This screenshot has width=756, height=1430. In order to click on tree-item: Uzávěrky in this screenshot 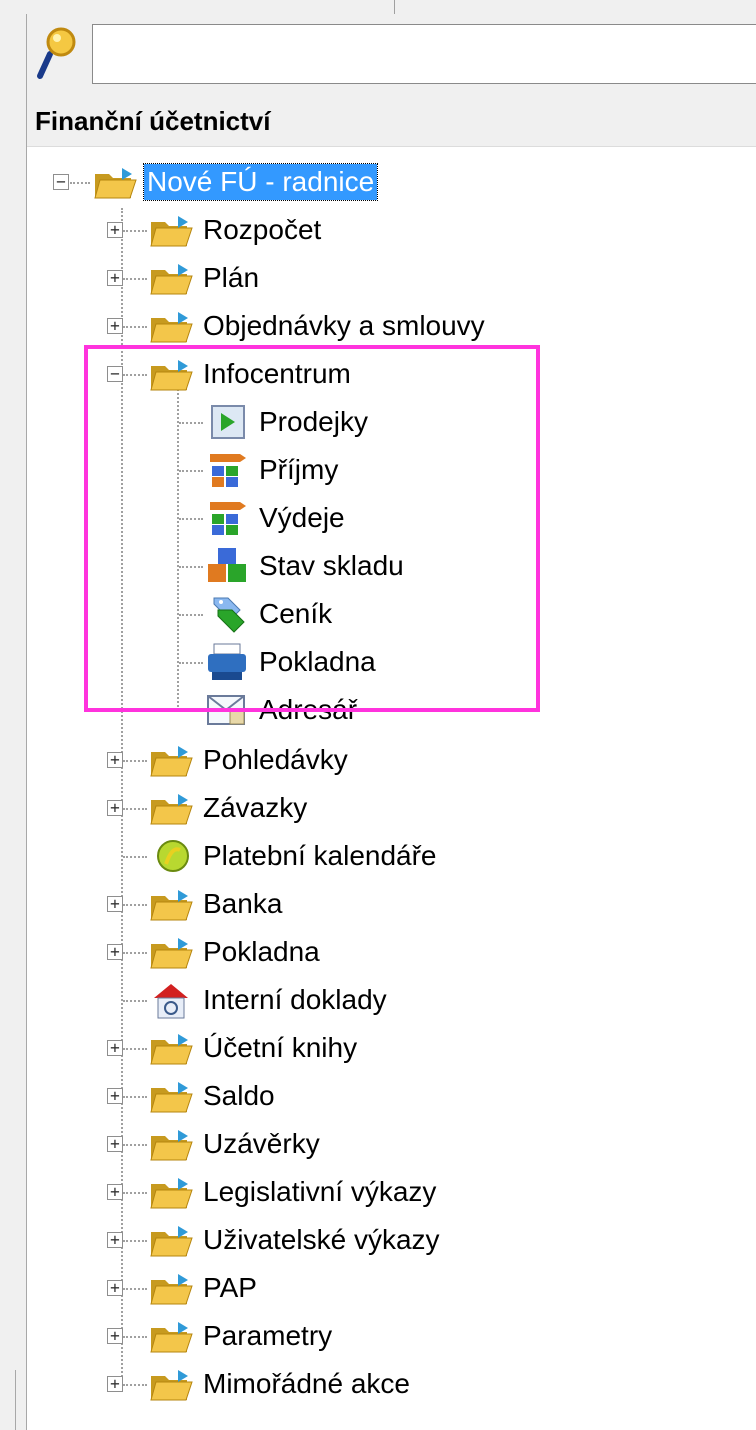, I will do `click(235, 1144)`.